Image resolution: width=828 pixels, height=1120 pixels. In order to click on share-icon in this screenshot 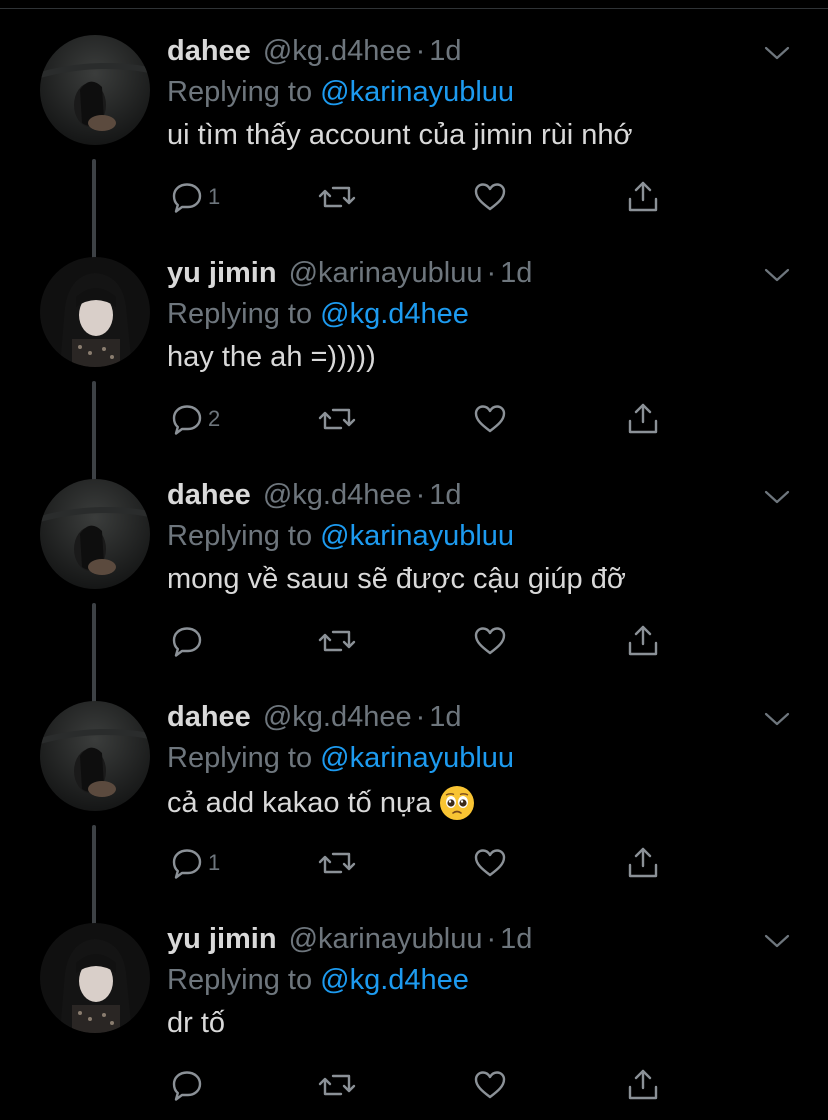, I will do `click(643, 419)`.